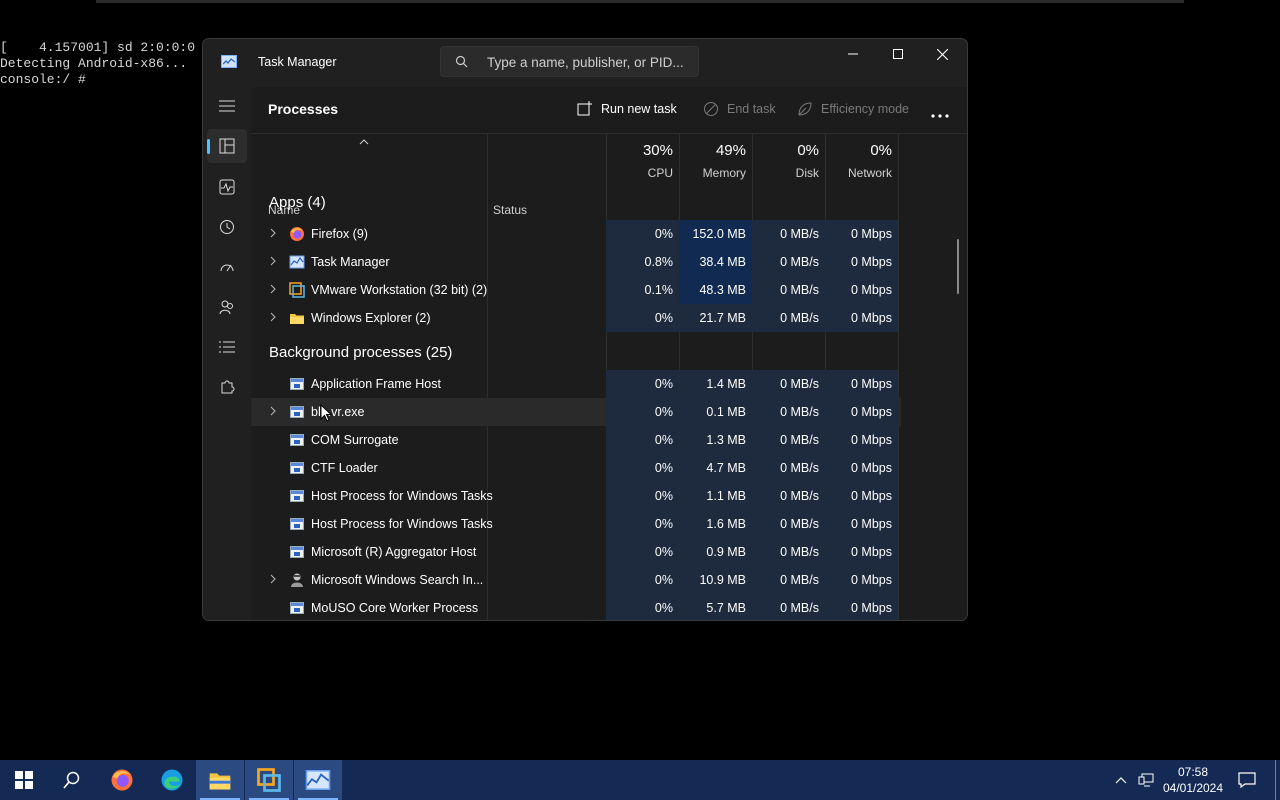 This screenshot has height=800, width=1280. I want to click on table-row: Task Manager 0.8% 38.4 MB 0 MB/s 0 Mbps, so click(576, 262).